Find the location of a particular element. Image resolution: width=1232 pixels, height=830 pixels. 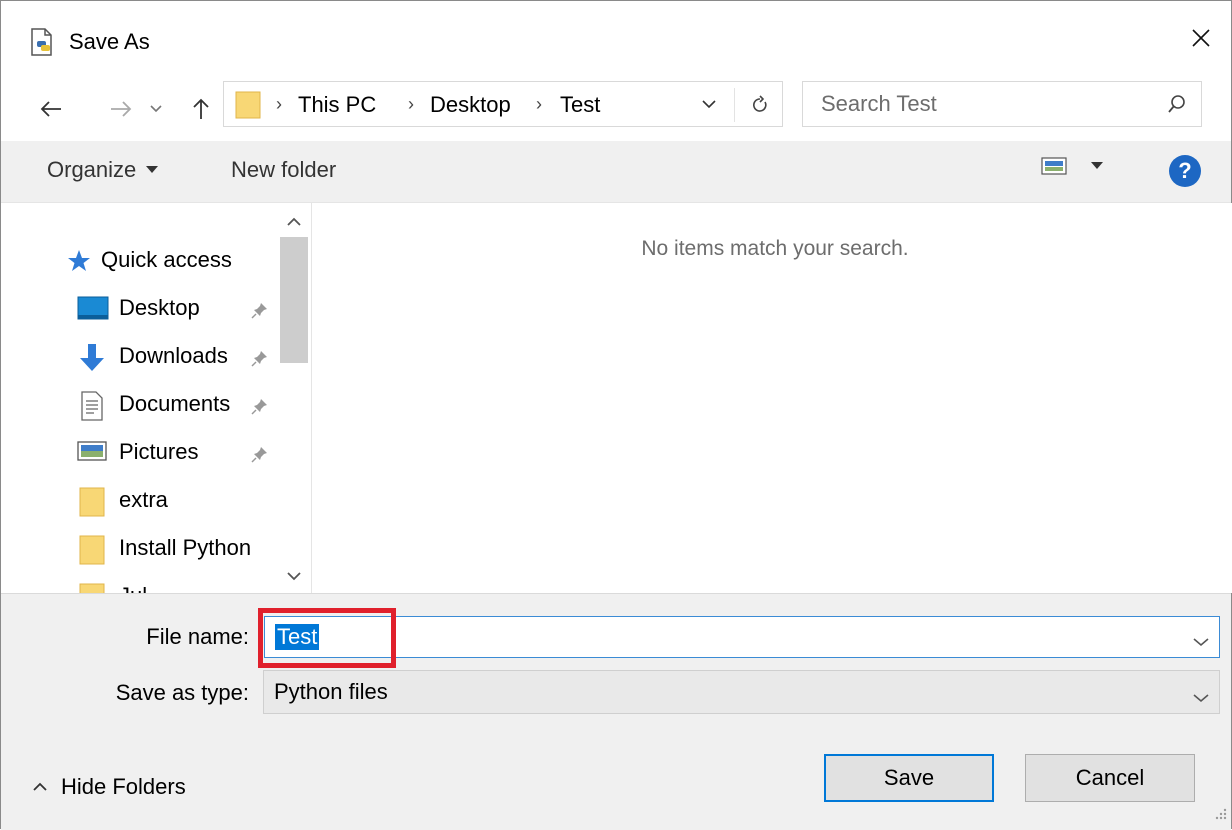

refresh-icon is located at coordinates (759, 103).